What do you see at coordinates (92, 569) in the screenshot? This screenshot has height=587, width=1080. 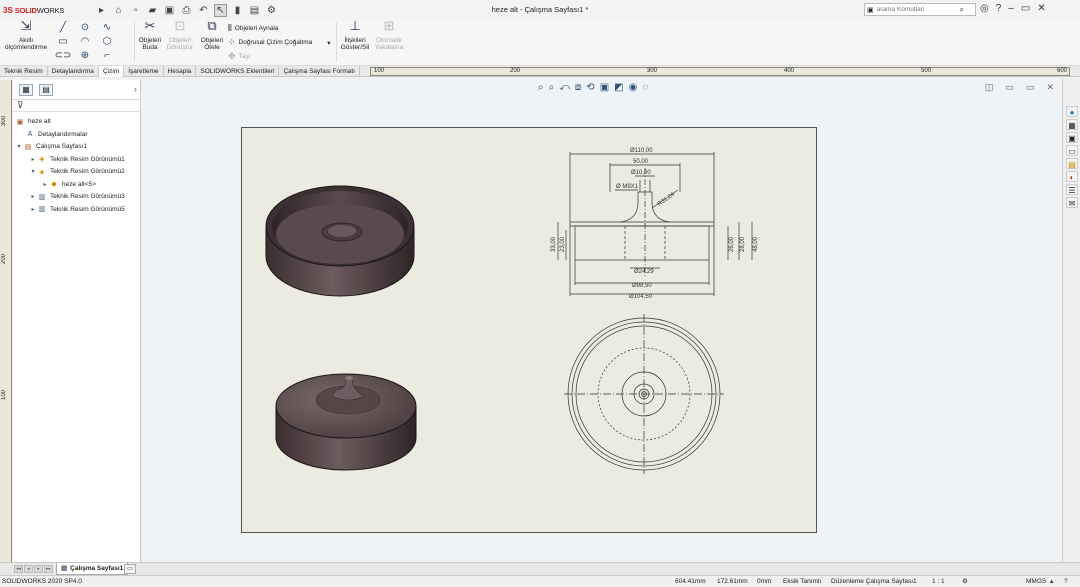 I see `sheet-tab-active: ▤ Çalışma Sayfası1` at bounding box center [92, 569].